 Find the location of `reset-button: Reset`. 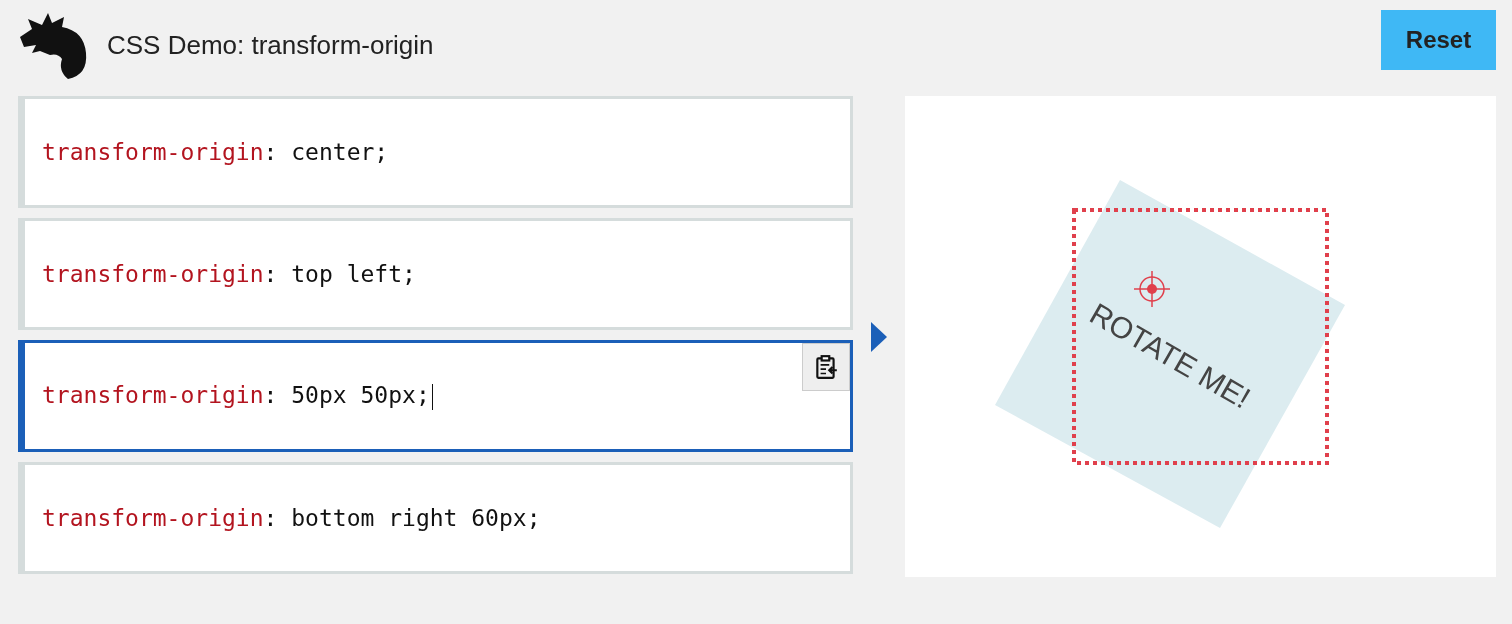

reset-button: Reset is located at coordinates (1438, 40).